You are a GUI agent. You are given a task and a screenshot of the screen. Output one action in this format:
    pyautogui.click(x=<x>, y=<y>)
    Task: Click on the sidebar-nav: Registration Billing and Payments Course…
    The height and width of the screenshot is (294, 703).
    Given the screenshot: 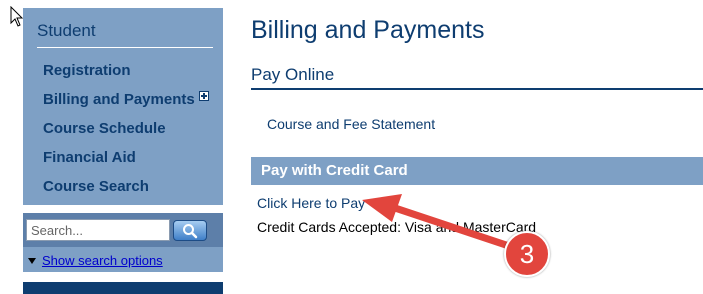 What is the action you would take?
    pyautogui.click(x=126, y=128)
    